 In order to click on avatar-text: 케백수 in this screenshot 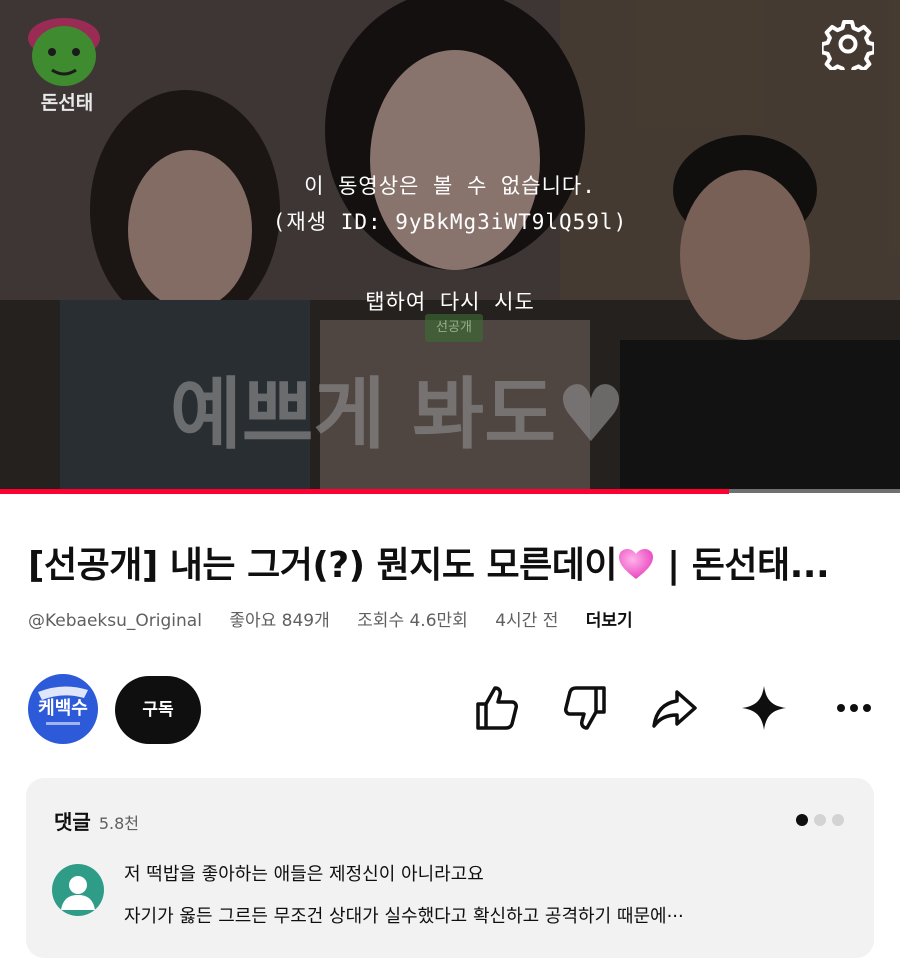, I will do `click(63, 708)`.